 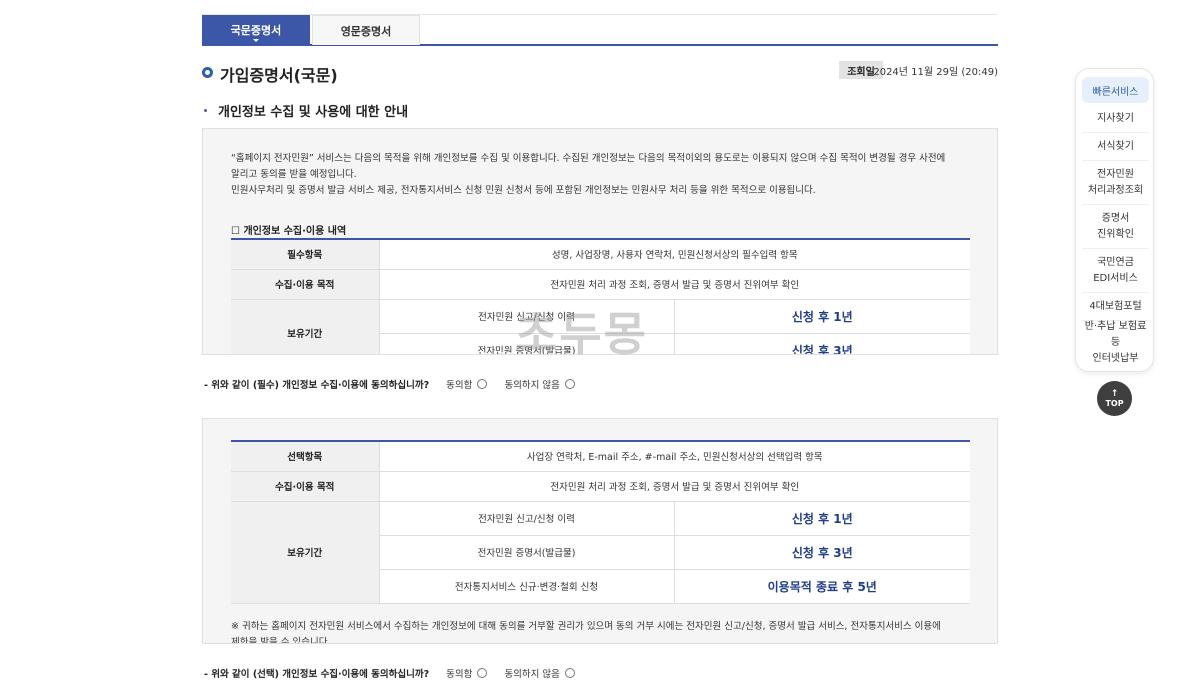 I want to click on quick-service-title: 빠른서비스, so click(x=1115, y=90).